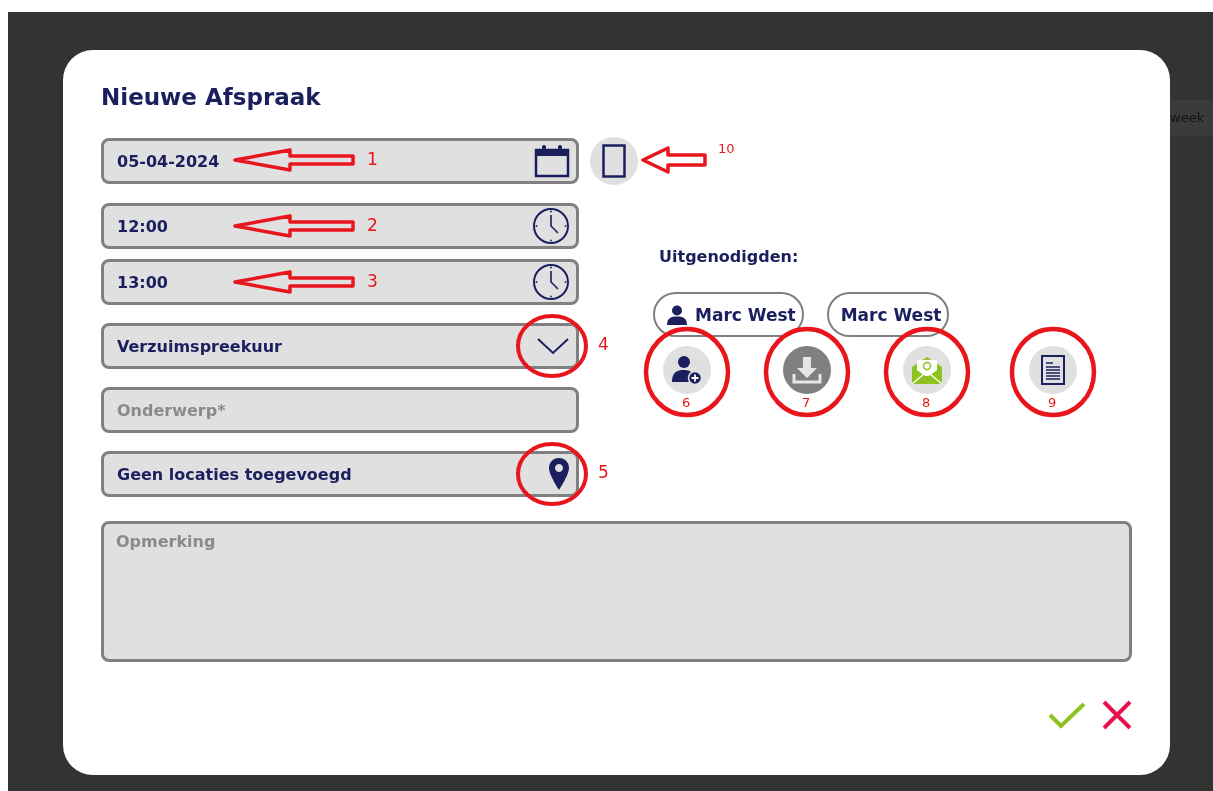 This screenshot has width=1213, height=791. Describe the element at coordinates (340, 410) in the screenshot. I see `subject-field: Onderwerp*` at that location.